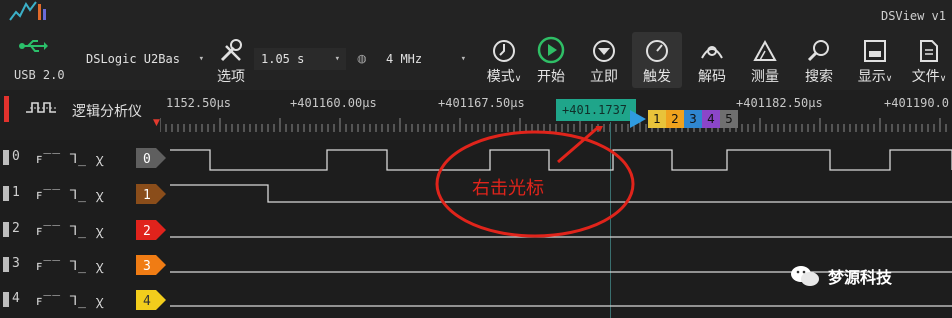 The height and width of the screenshot is (318, 952). What do you see at coordinates (917, 103) in the screenshot?
I see `time-tick-label: +401190.0` at bounding box center [917, 103].